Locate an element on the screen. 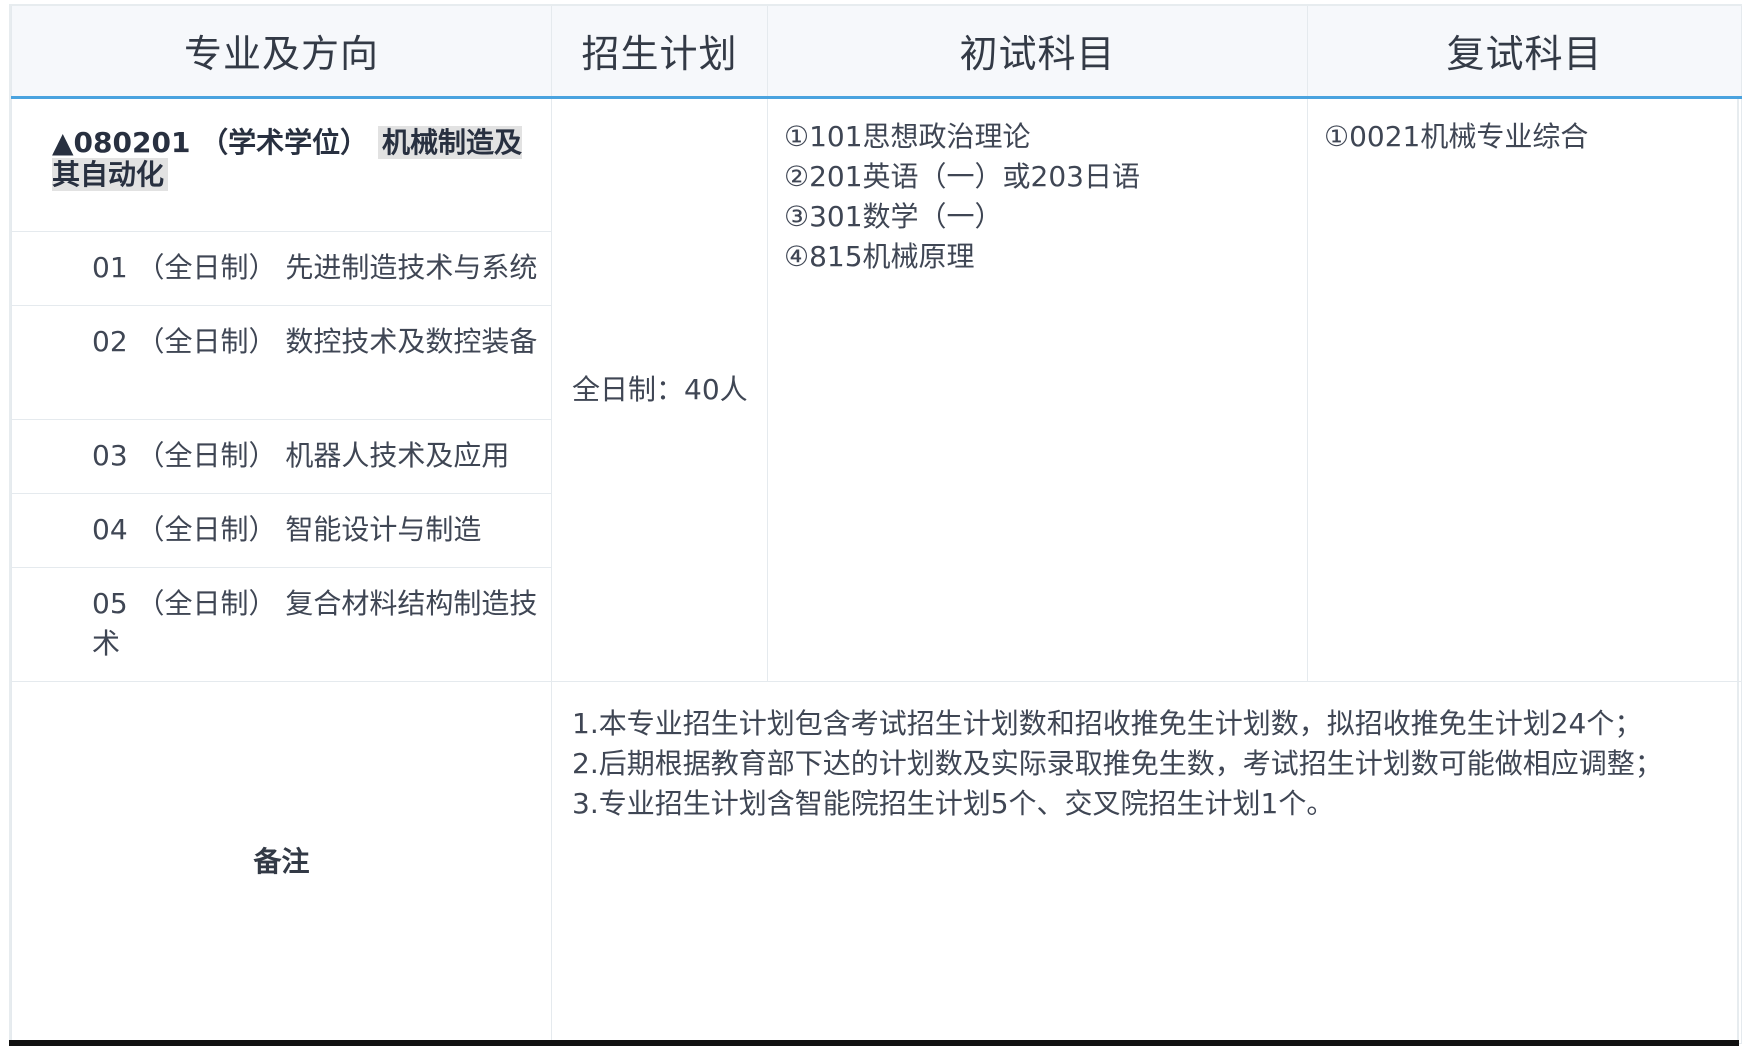 The width and height of the screenshot is (1748, 1050). initial-subject-item: ③301数学（一） is located at coordinates (893, 216).